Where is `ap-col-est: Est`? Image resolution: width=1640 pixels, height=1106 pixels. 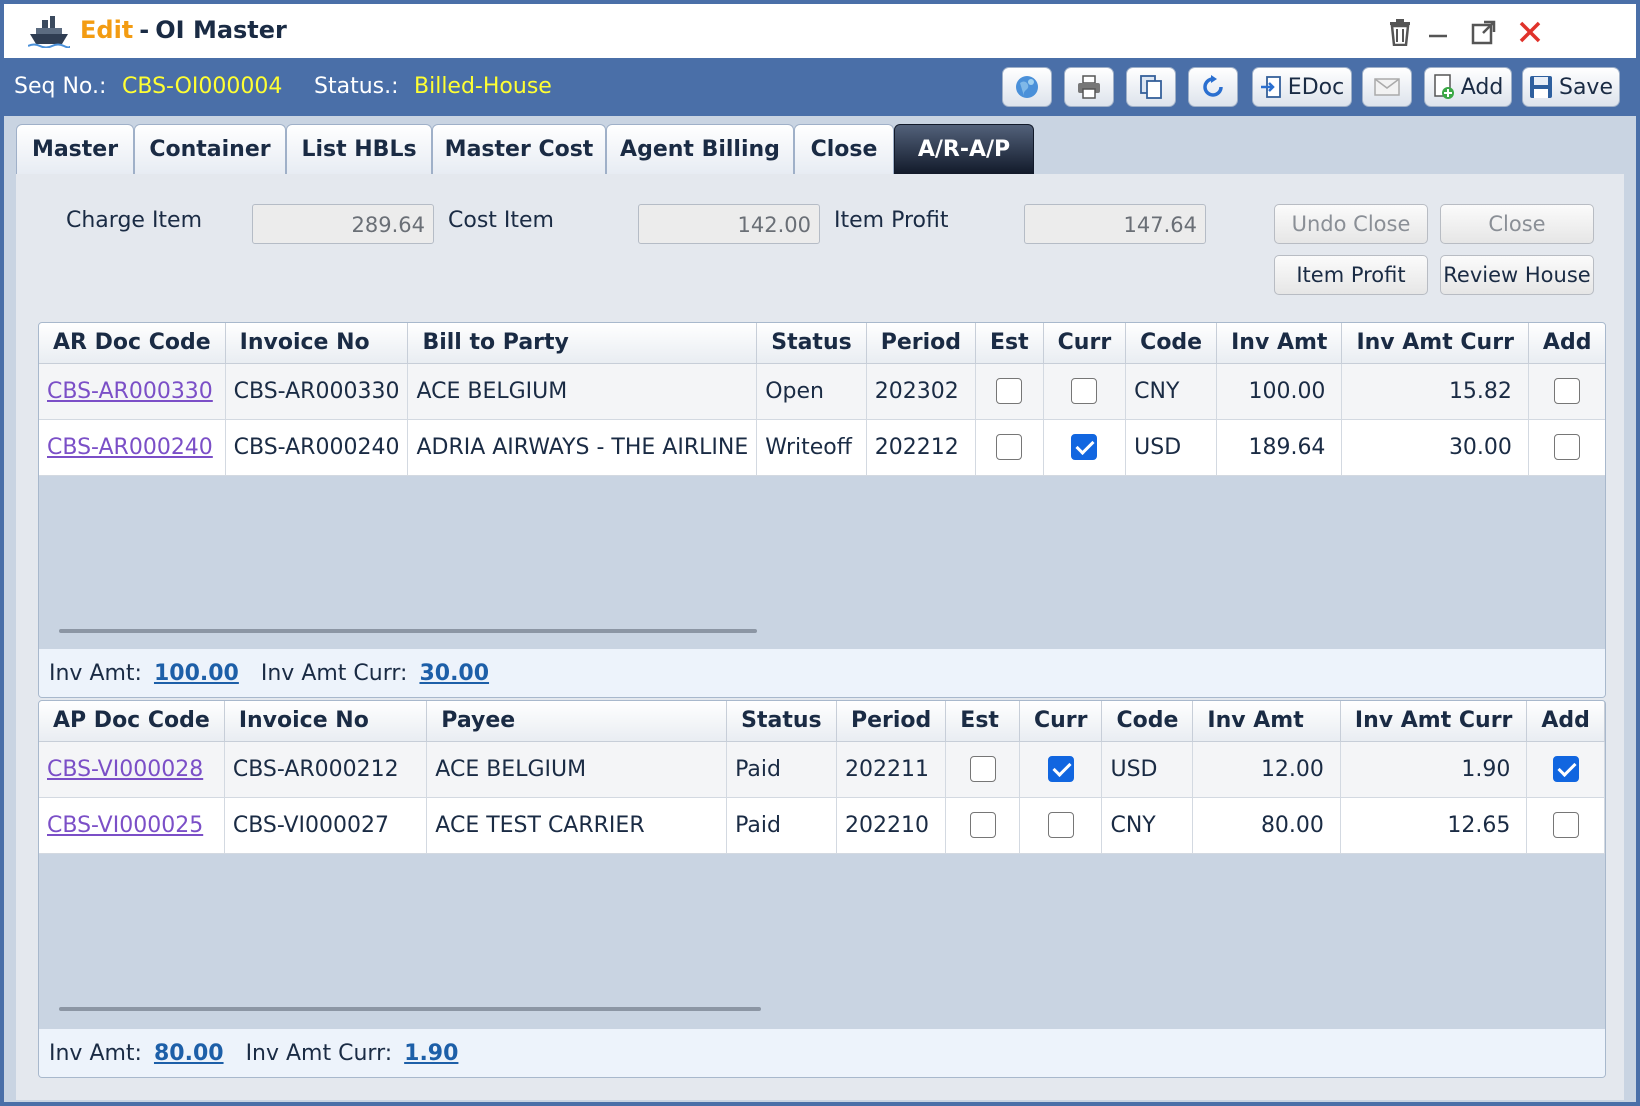
ap-col-est: Est is located at coordinates (982, 721).